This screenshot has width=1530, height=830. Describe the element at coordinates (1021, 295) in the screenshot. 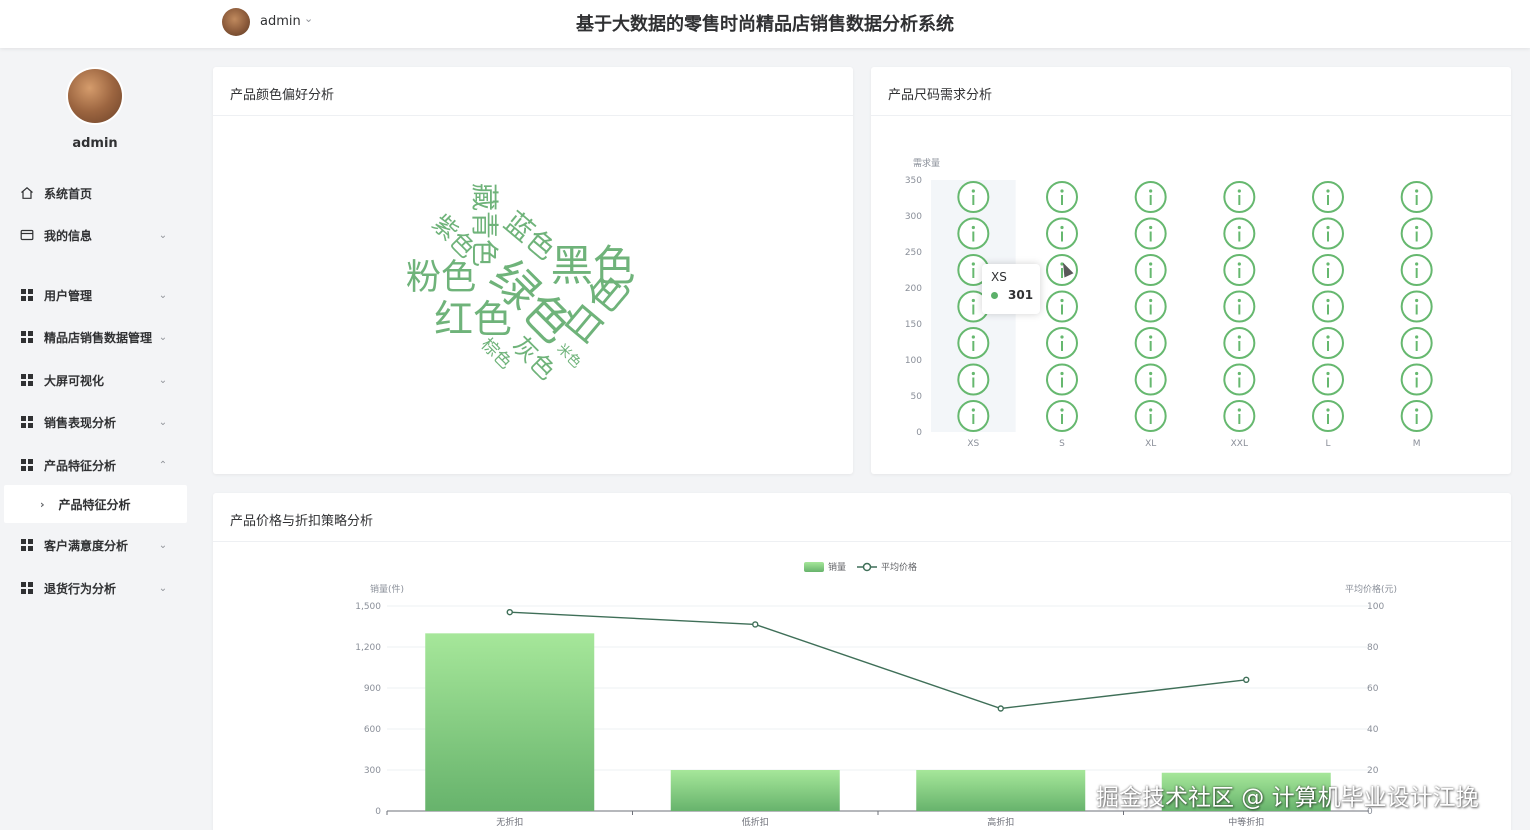

I see `tooltip-value: 301` at that location.